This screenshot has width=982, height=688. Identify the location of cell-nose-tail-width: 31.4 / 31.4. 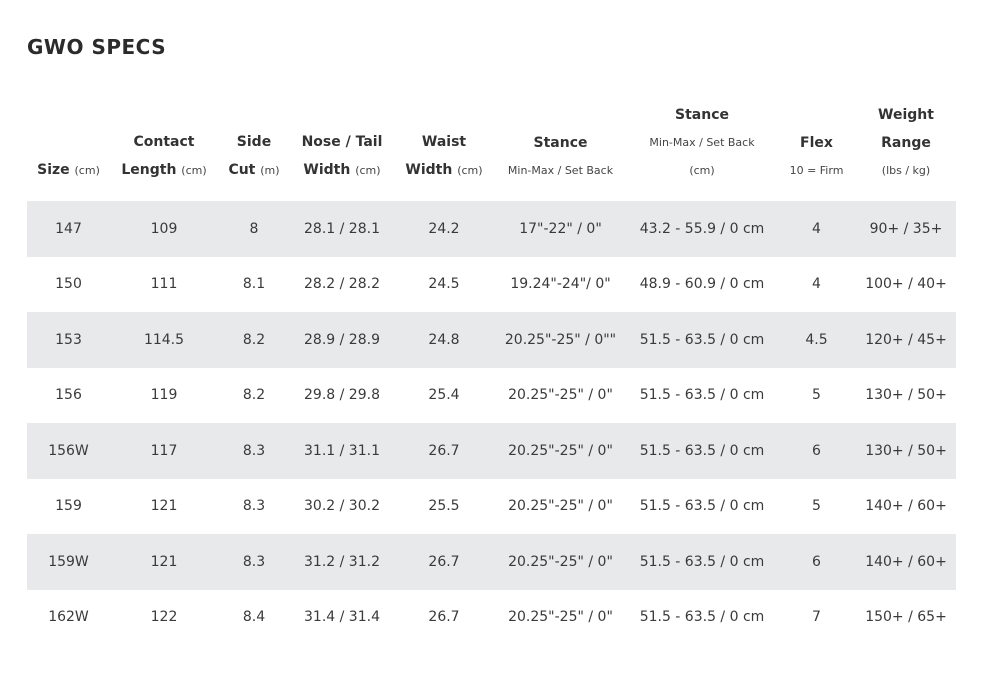
(342, 617).